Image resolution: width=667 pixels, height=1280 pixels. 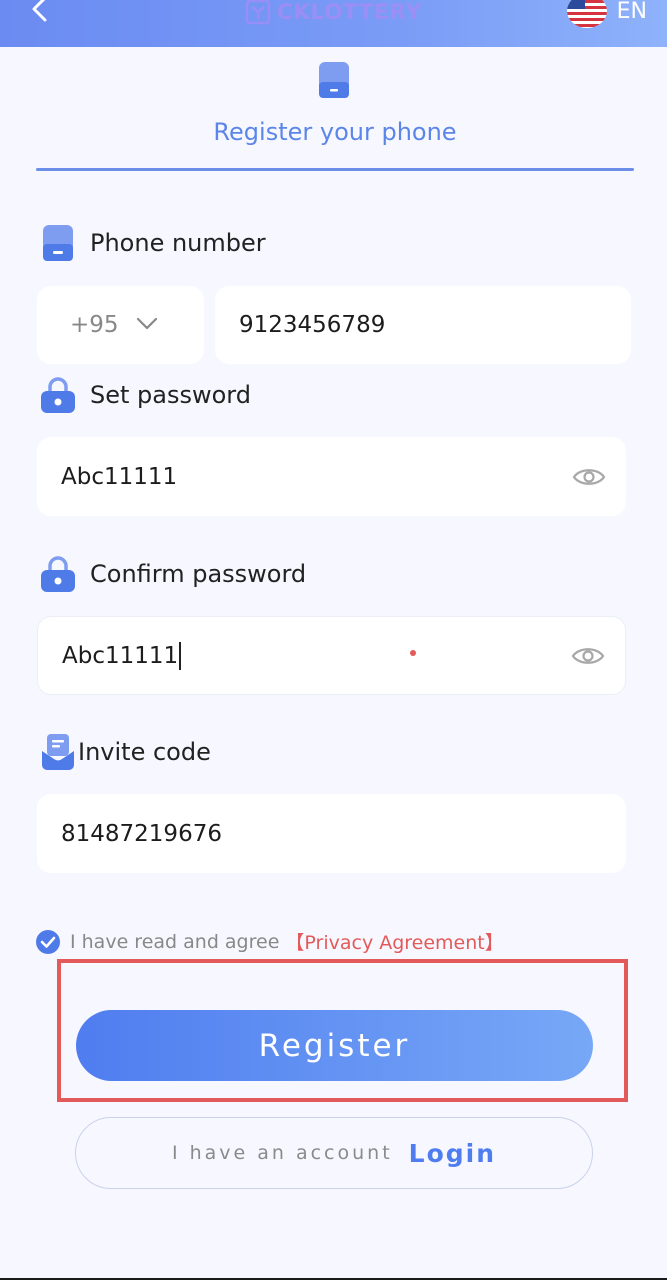 What do you see at coordinates (423, 325) in the screenshot?
I see `phone-input: 9123456789` at bounding box center [423, 325].